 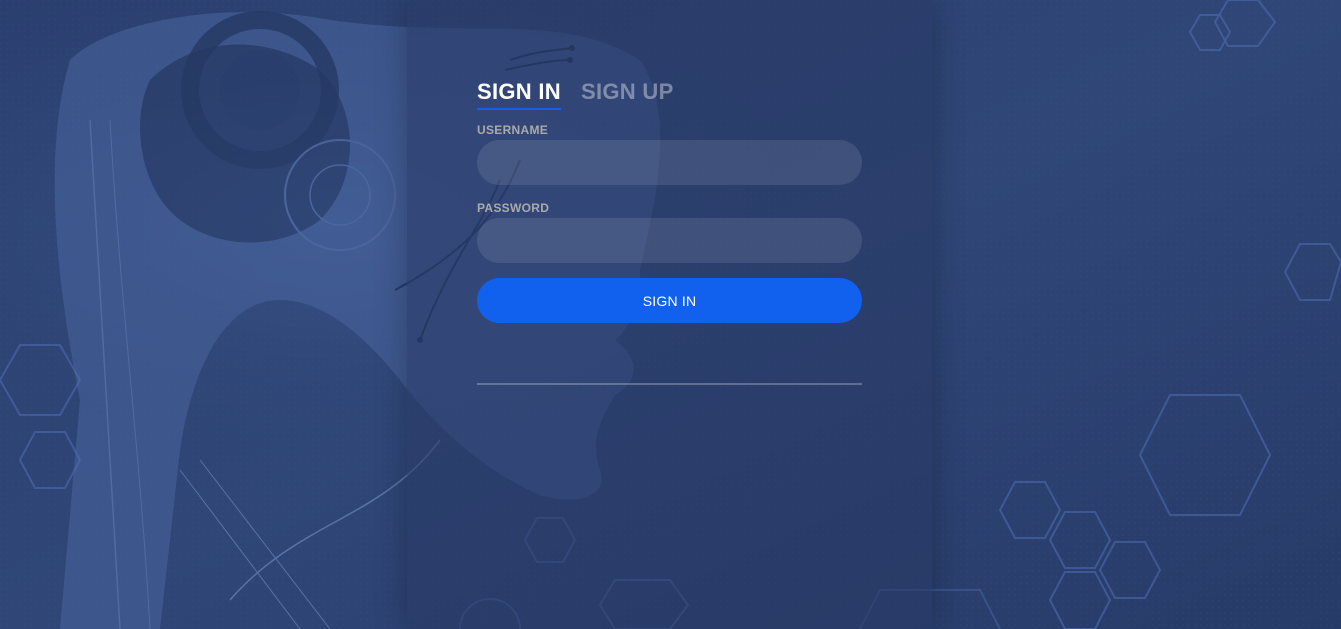 What do you see at coordinates (669, 384) in the screenshot?
I see `divider` at bounding box center [669, 384].